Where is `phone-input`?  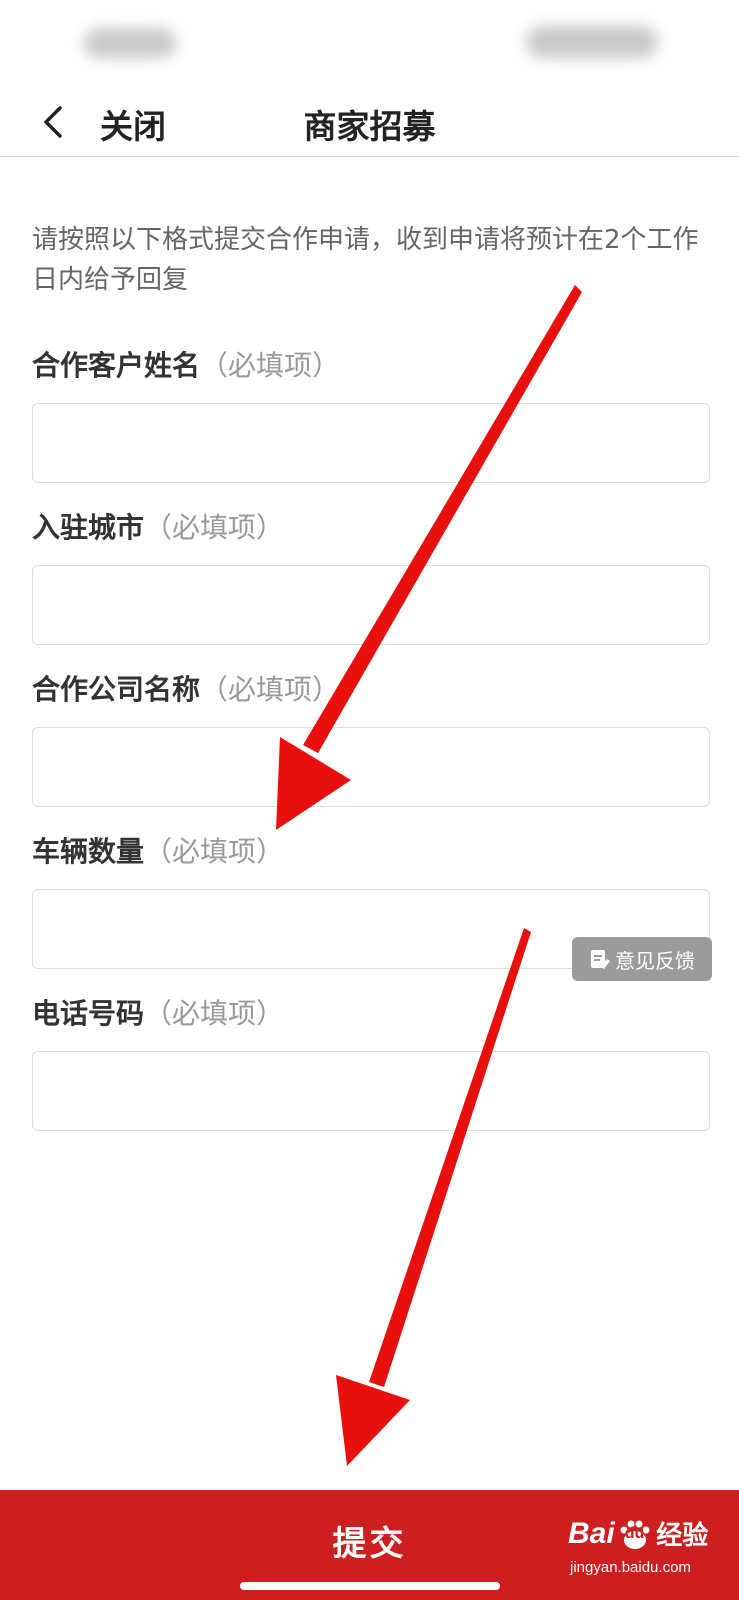 phone-input is located at coordinates (371, 1091).